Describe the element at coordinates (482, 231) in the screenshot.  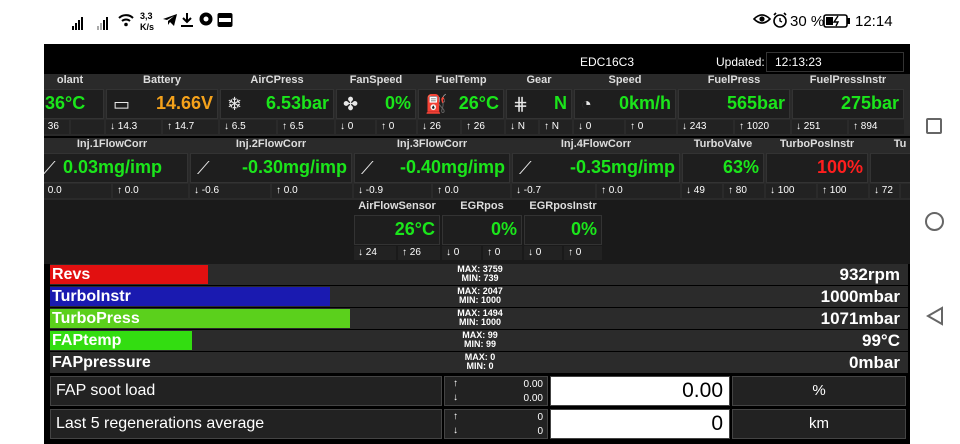
I see `gauge-egrpos: EGRpos 0% ↓ 0 ↑ 0` at that location.